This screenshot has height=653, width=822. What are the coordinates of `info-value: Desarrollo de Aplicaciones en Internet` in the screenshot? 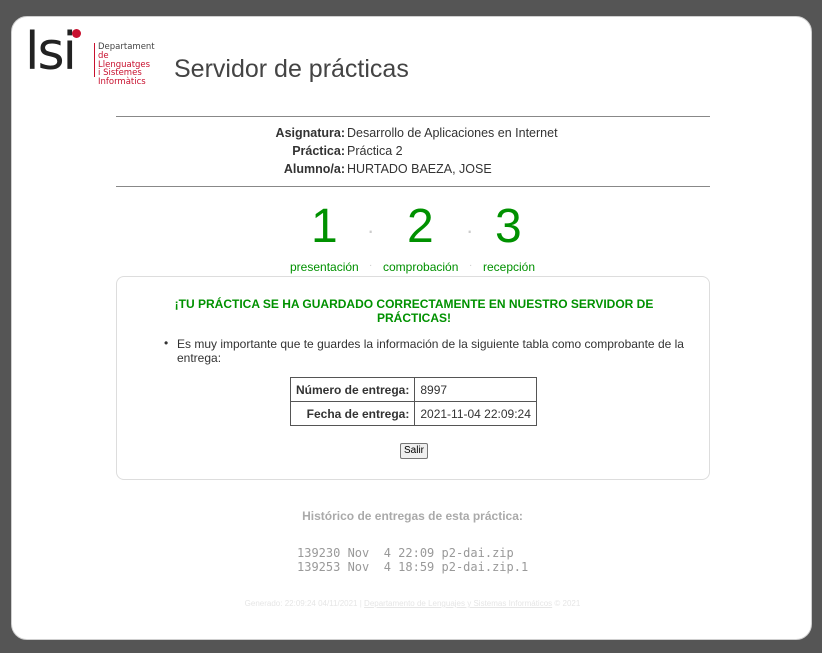 It's located at (452, 133).